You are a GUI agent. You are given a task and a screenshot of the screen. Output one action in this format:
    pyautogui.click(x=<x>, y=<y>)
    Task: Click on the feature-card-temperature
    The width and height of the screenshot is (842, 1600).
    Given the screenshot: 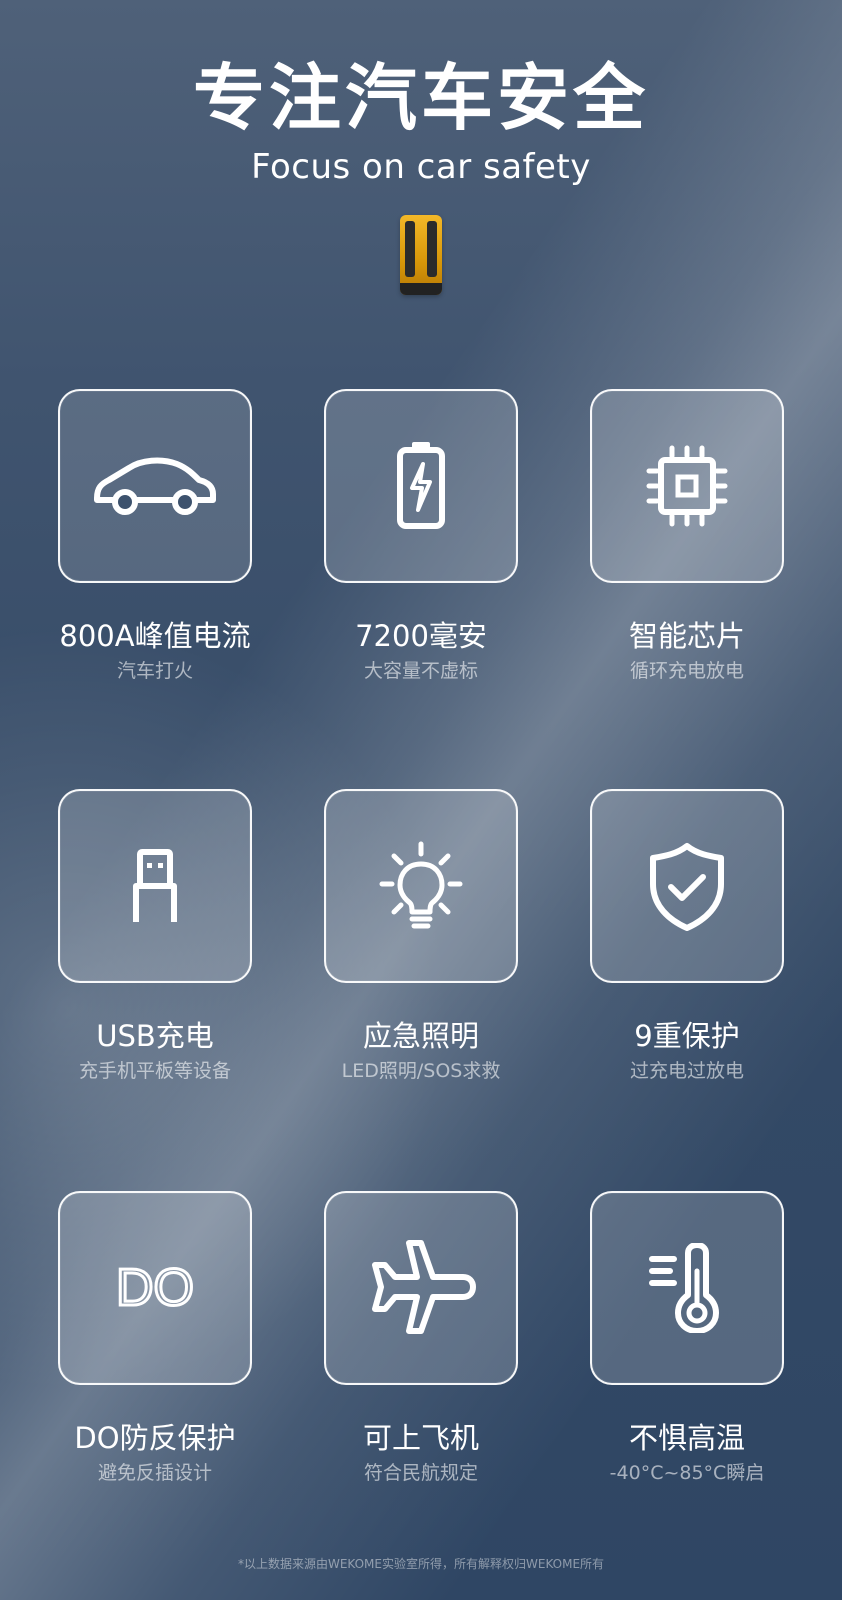 What is the action you would take?
    pyautogui.click(x=687, y=1288)
    